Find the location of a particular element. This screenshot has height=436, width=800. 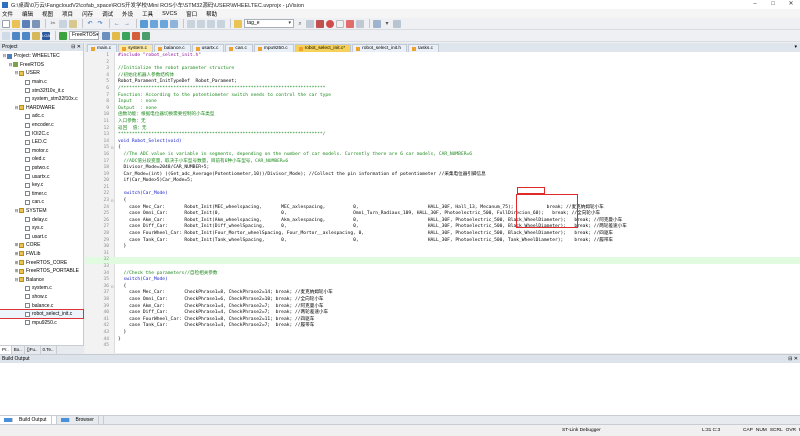

nav-back-icon: ← is located at coordinates (117, 24).